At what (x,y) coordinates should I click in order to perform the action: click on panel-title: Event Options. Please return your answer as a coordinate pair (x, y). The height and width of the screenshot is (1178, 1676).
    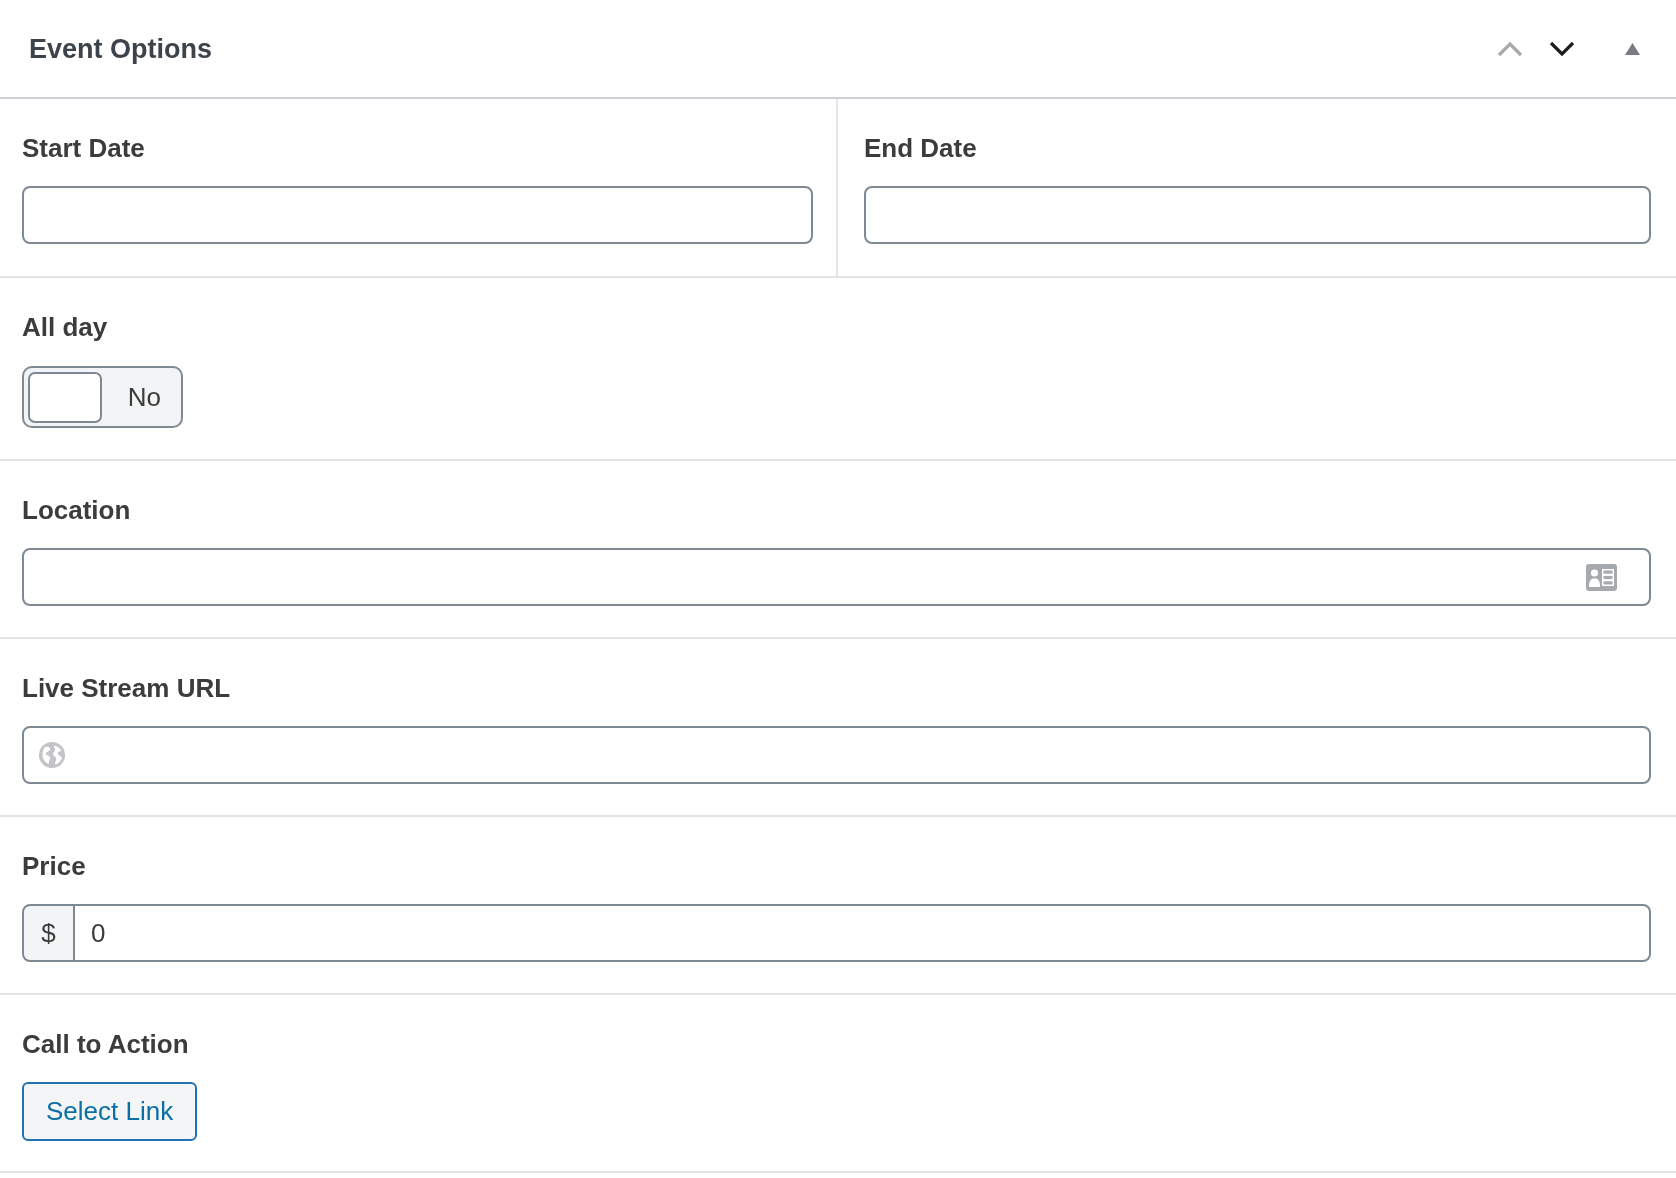
    Looking at the image, I should click on (120, 48).